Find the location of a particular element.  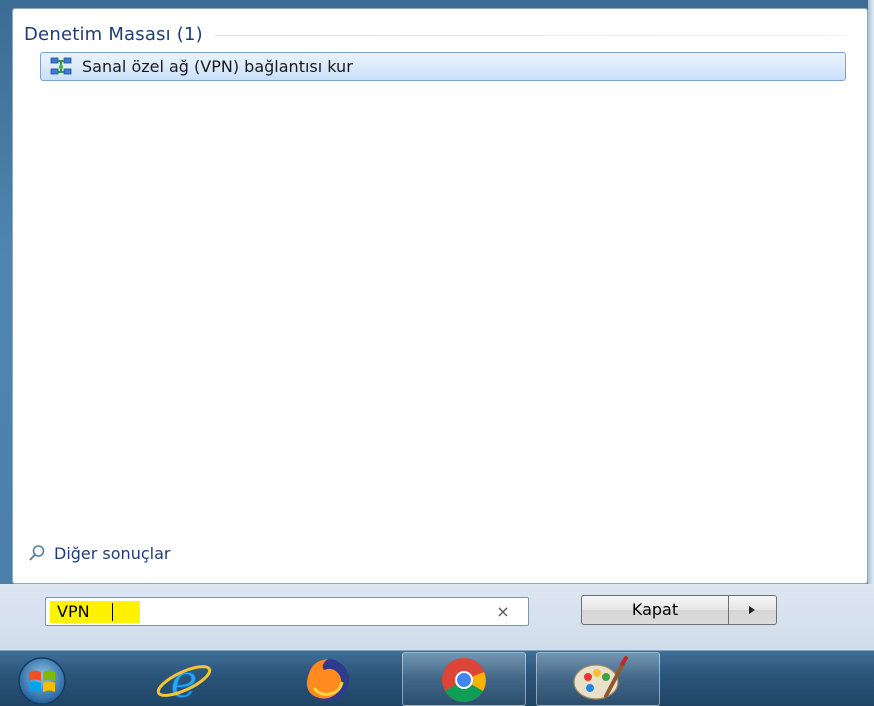

result-item-vpn-setup: Sanal özel ağ (VPN) bağlantısı kur is located at coordinates (443, 66).